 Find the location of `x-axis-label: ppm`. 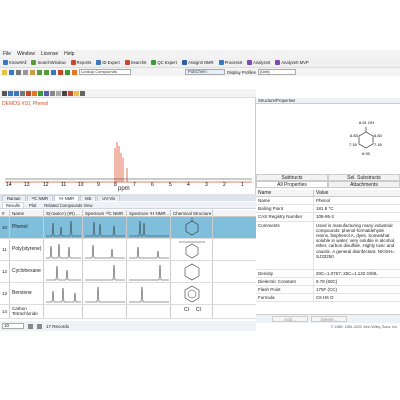

x-axis-label: ppm is located at coordinates (124, 189).